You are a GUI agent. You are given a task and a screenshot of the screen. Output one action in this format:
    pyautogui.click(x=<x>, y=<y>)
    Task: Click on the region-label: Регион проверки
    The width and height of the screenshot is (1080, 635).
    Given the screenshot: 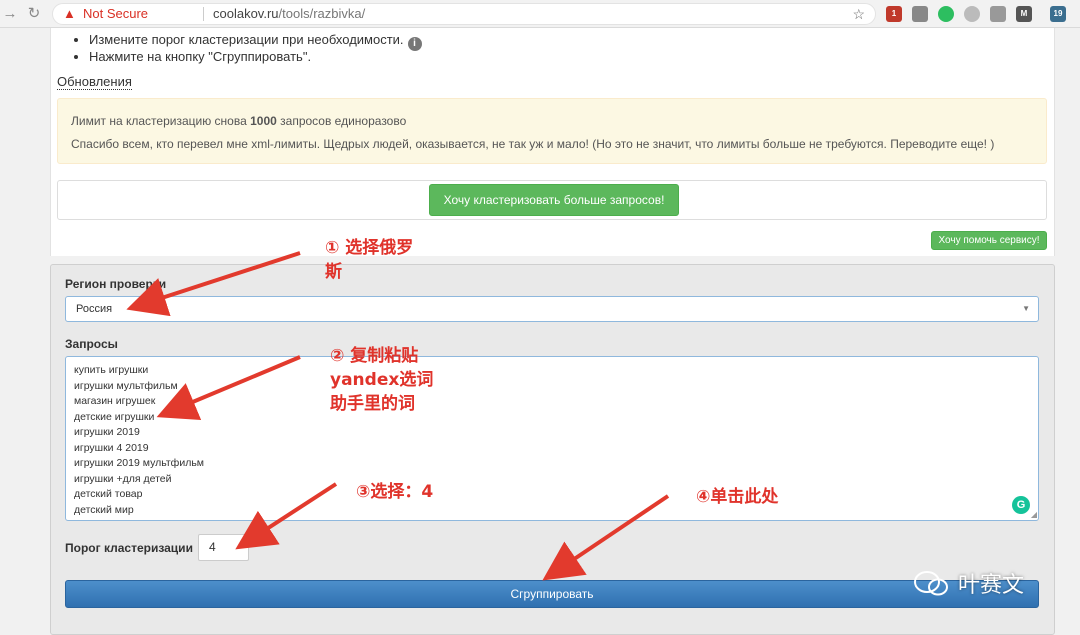 What is the action you would take?
    pyautogui.click(x=116, y=284)
    